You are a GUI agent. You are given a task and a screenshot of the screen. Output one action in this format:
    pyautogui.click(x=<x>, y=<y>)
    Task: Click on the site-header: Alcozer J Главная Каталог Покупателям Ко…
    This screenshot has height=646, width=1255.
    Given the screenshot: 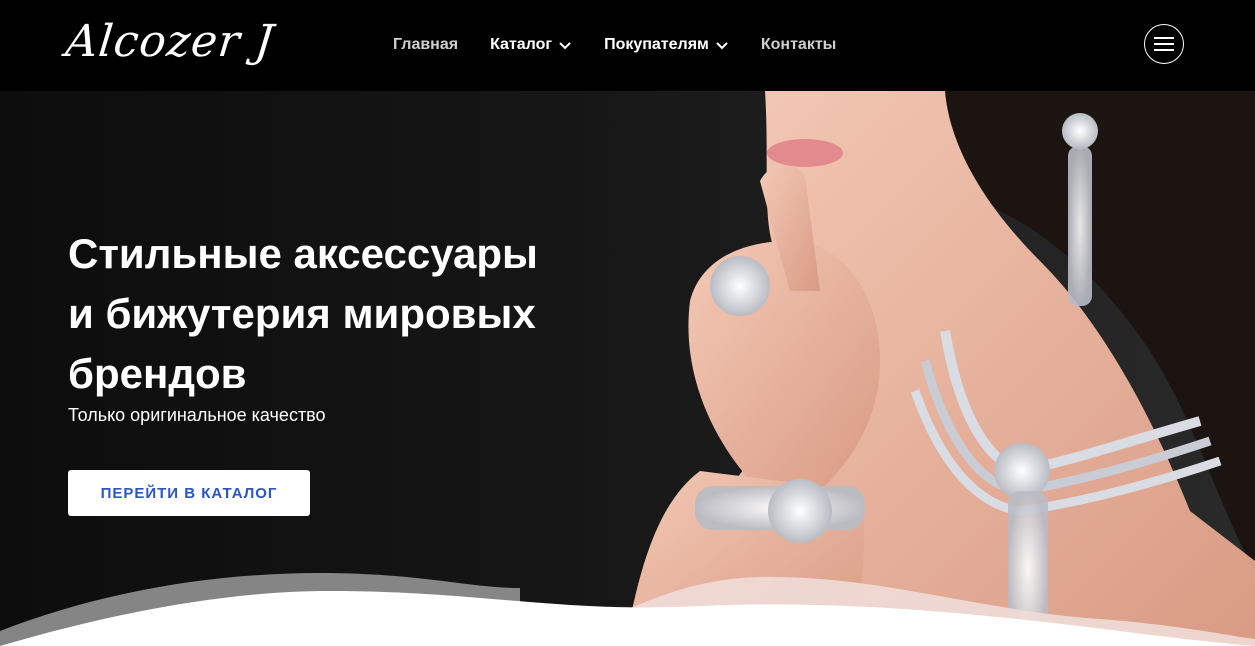 What is the action you would take?
    pyautogui.click(x=627, y=45)
    